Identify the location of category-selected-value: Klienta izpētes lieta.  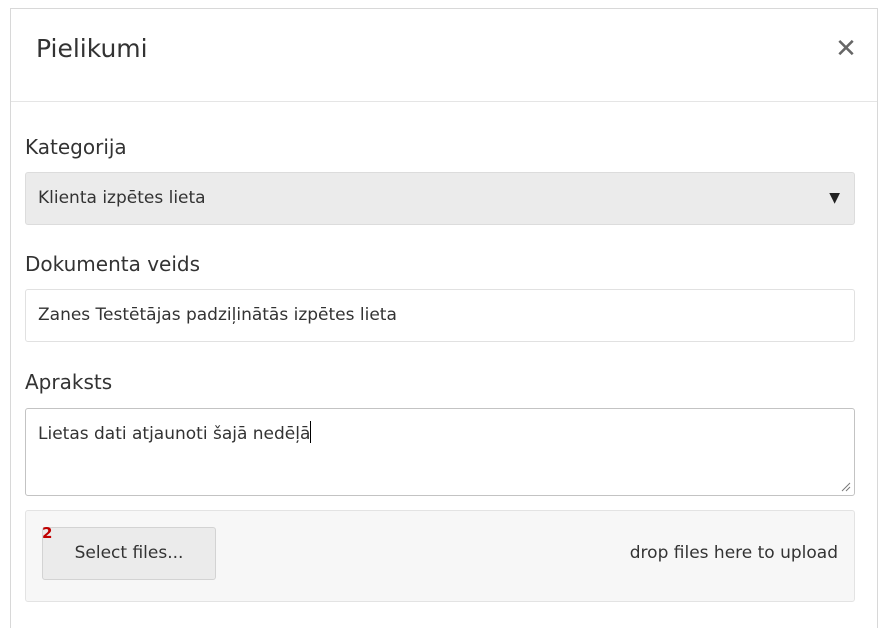
(122, 198).